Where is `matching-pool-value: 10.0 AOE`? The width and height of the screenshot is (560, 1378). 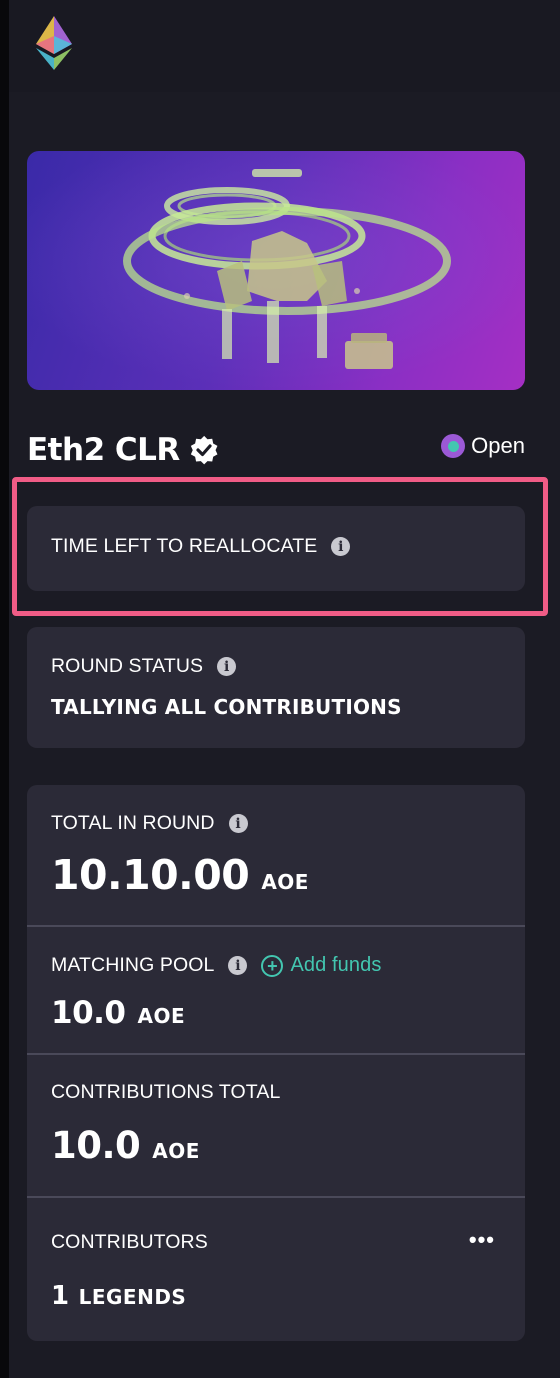 matching-pool-value: 10.0 AOE is located at coordinates (118, 1013).